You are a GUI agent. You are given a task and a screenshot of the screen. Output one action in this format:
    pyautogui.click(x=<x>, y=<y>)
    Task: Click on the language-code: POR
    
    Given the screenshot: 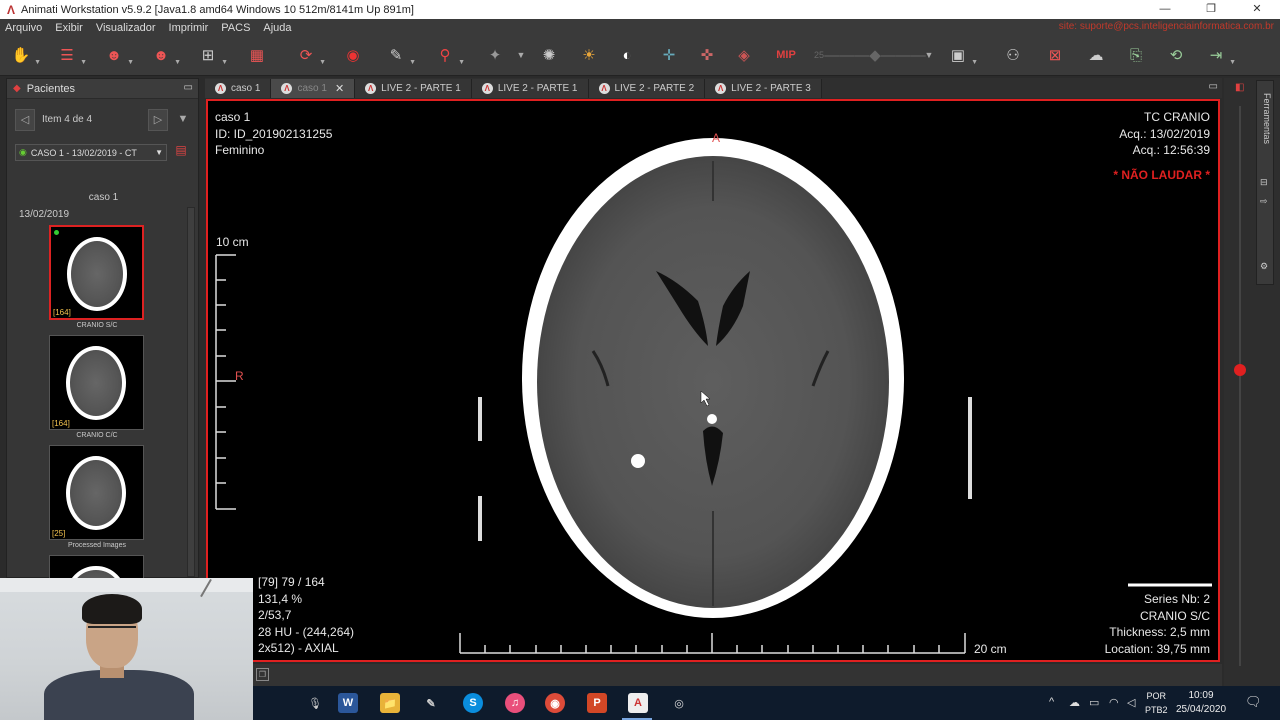 What is the action you would take?
    pyautogui.click(x=1156, y=696)
    